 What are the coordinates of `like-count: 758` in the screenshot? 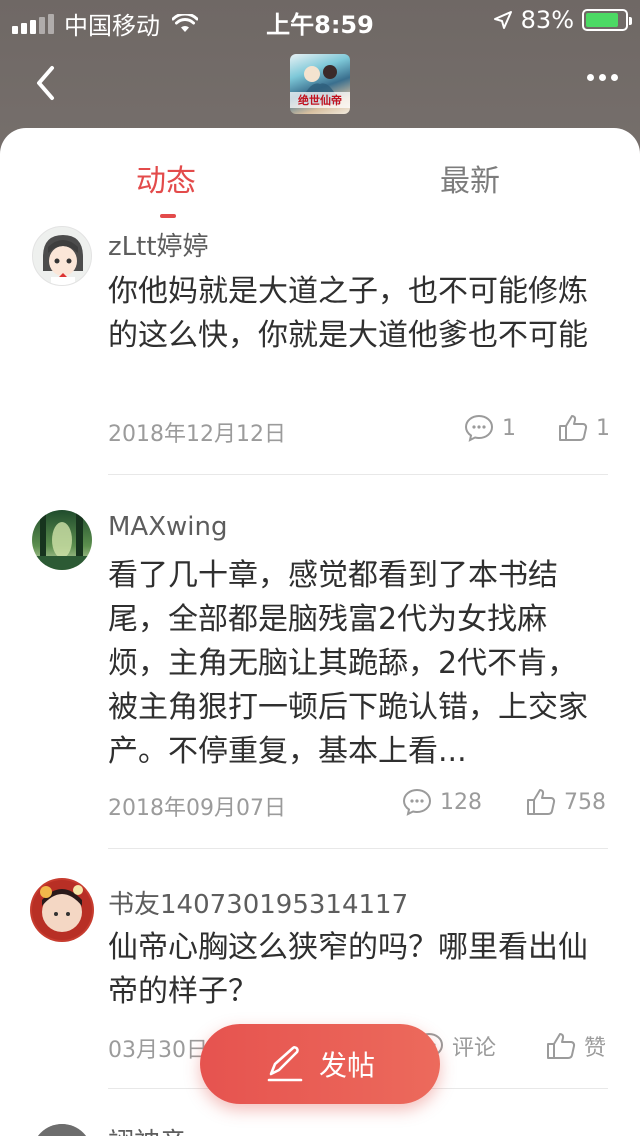 It's located at (585, 802).